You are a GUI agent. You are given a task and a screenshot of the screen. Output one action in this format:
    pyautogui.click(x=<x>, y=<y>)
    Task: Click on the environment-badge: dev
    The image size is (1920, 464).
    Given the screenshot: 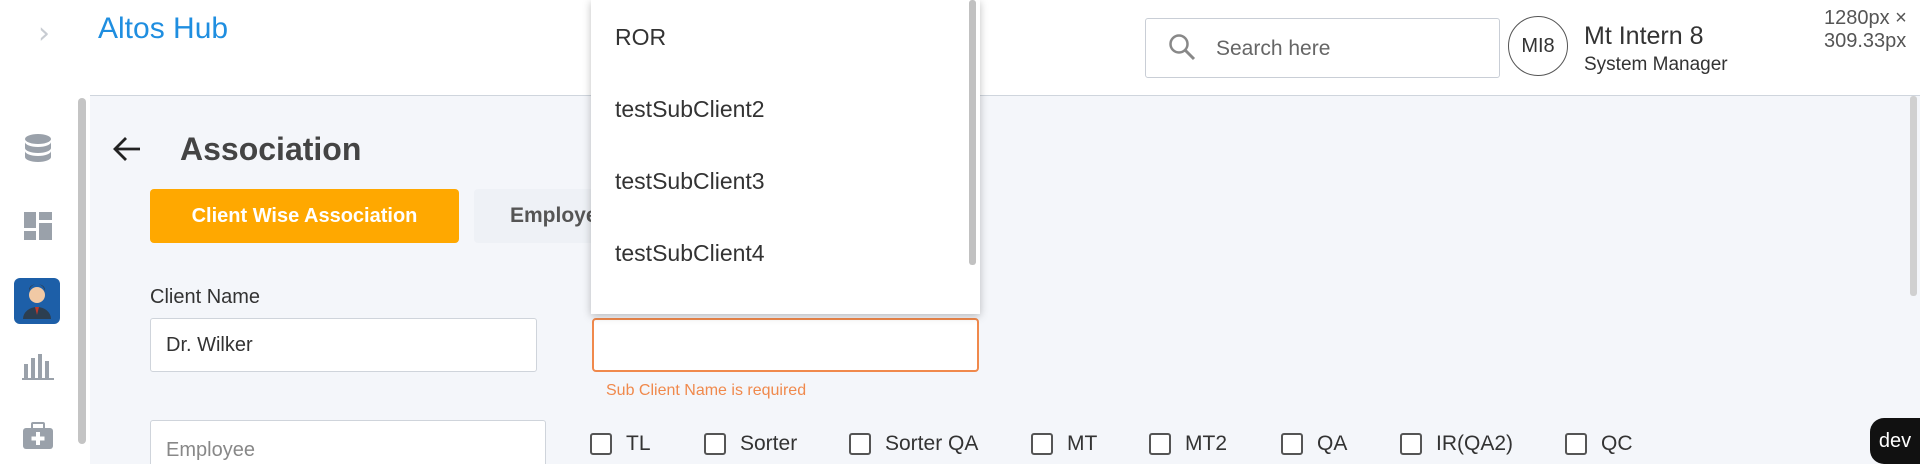 What is the action you would take?
    pyautogui.click(x=1895, y=441)
    